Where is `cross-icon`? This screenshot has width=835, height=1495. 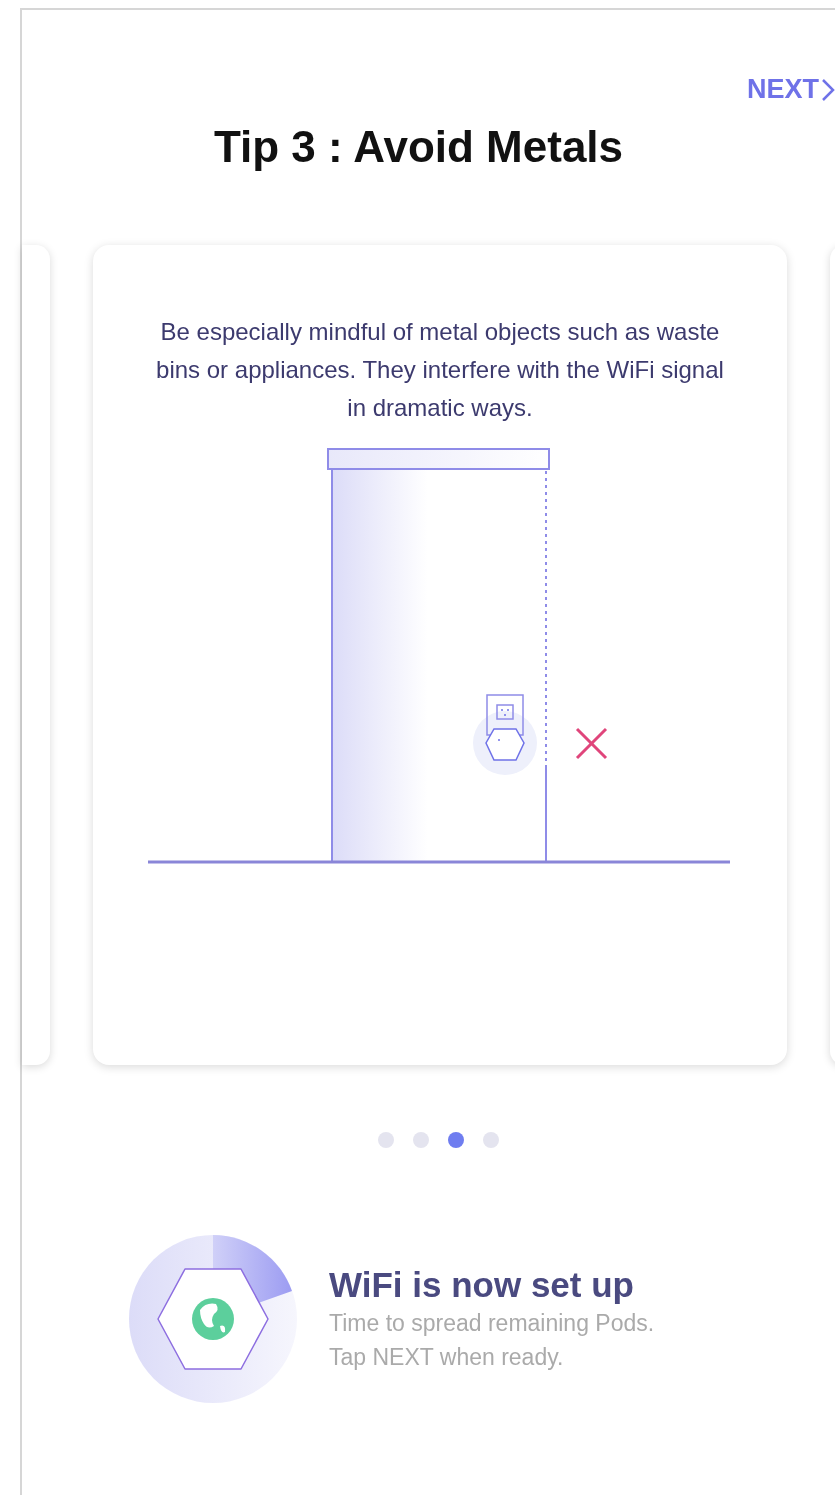
cross-icon is located at coordinates (591, 743).